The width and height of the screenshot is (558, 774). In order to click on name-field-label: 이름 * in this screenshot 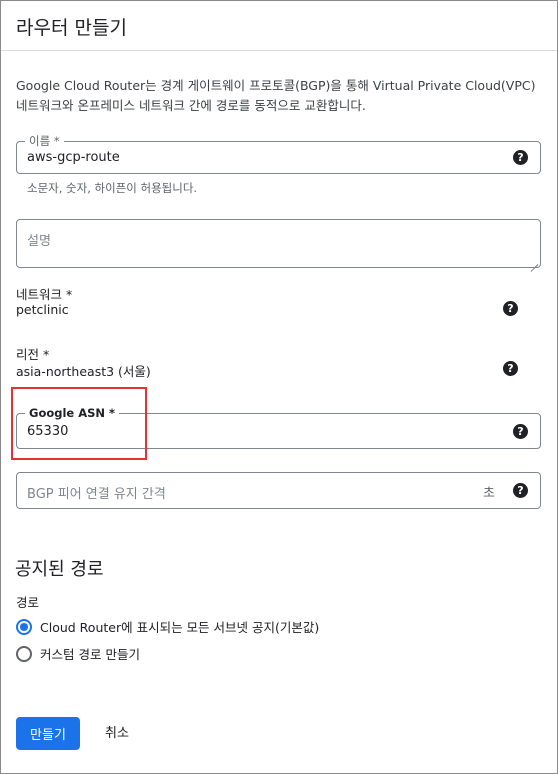, I will do `click(44, 141)`.